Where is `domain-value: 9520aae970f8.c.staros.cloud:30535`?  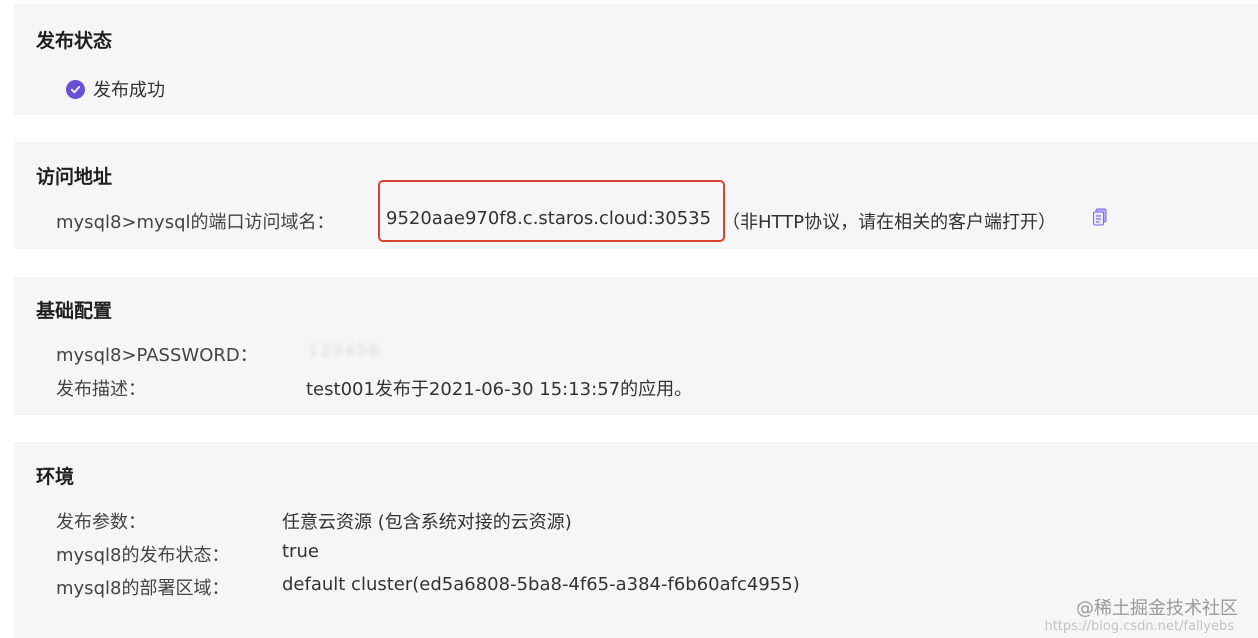 domain-value: 9520aae970f8.c.staros.cloud:30535 is located at coordinates (548, 218).